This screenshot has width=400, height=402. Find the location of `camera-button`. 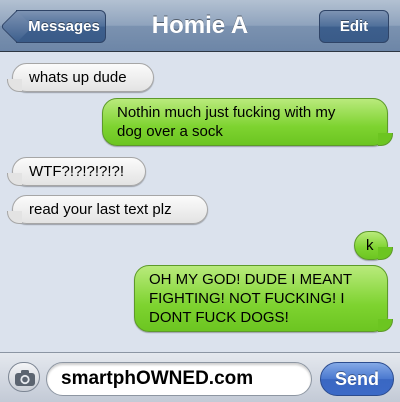

camera-button is located at coordinates (24, 377).